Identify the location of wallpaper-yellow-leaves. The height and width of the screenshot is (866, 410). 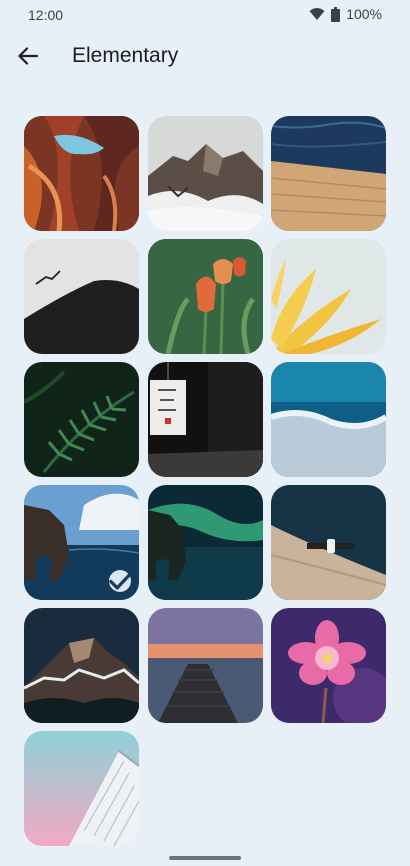
(328, 296).